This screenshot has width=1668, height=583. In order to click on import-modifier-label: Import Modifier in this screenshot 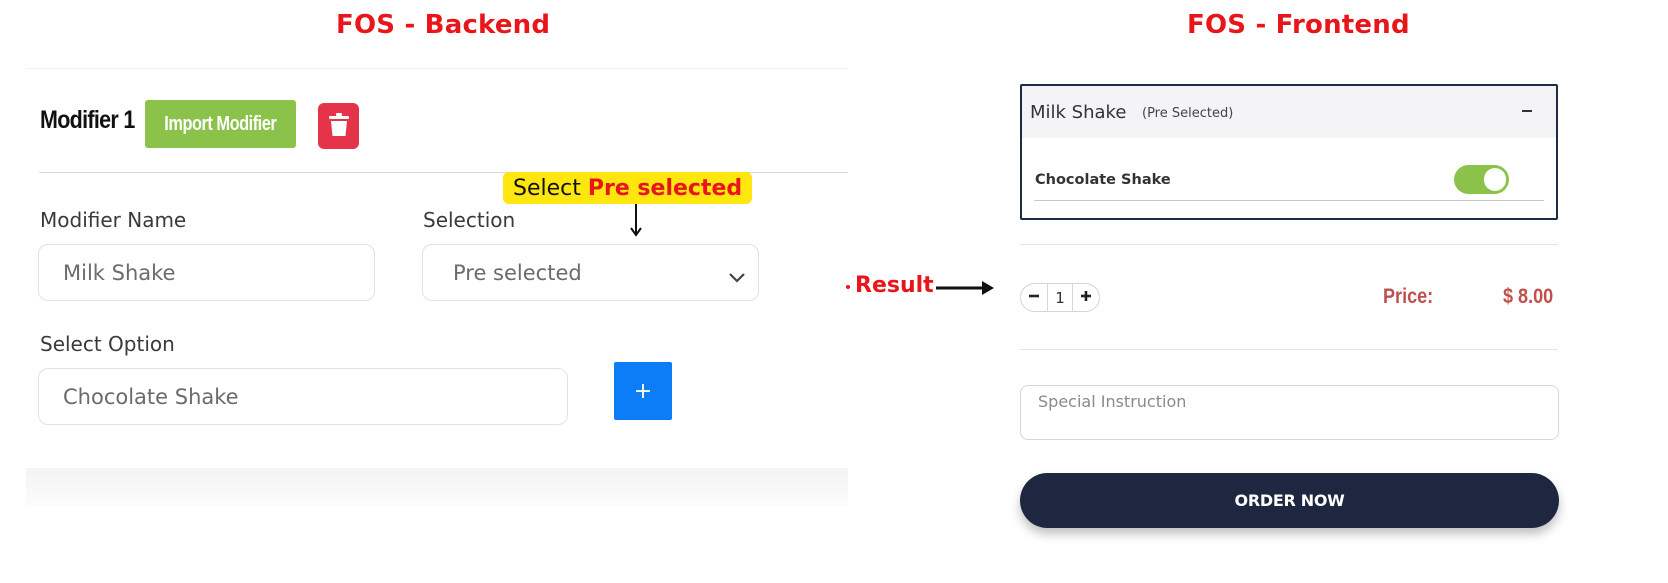, I will do `click(220, 123)`.